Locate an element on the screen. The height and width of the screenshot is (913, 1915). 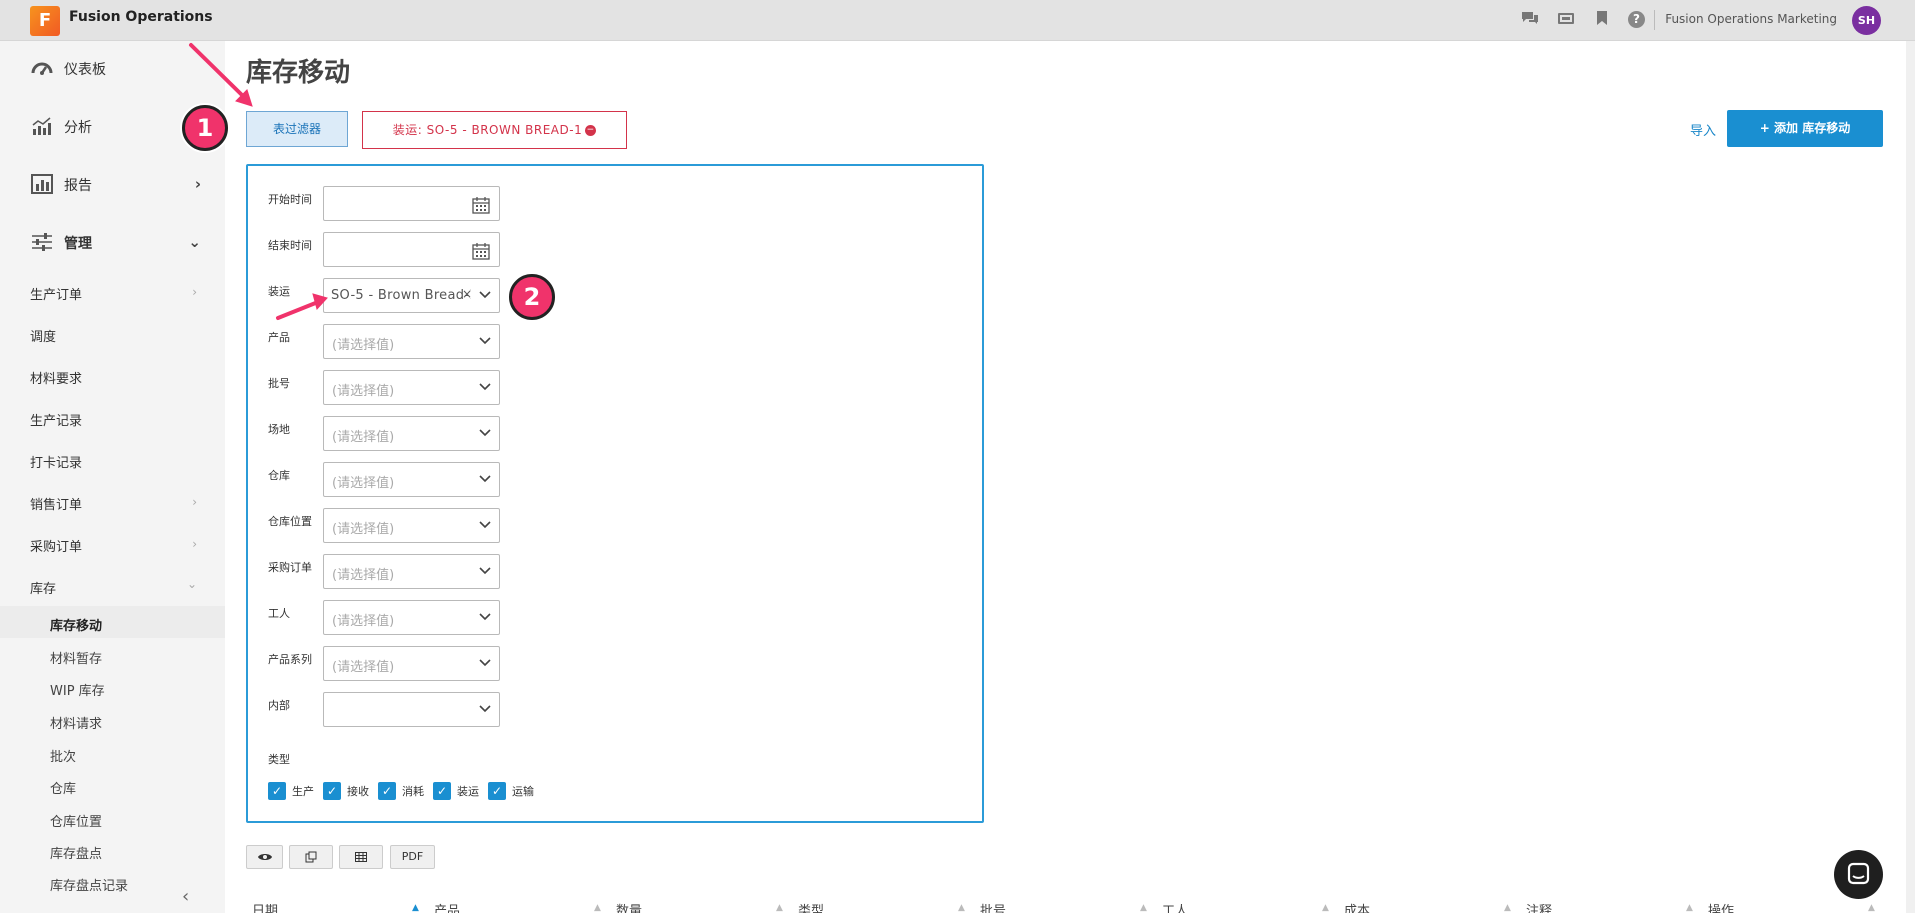
chat-button is located at coordinates (1858, 874).